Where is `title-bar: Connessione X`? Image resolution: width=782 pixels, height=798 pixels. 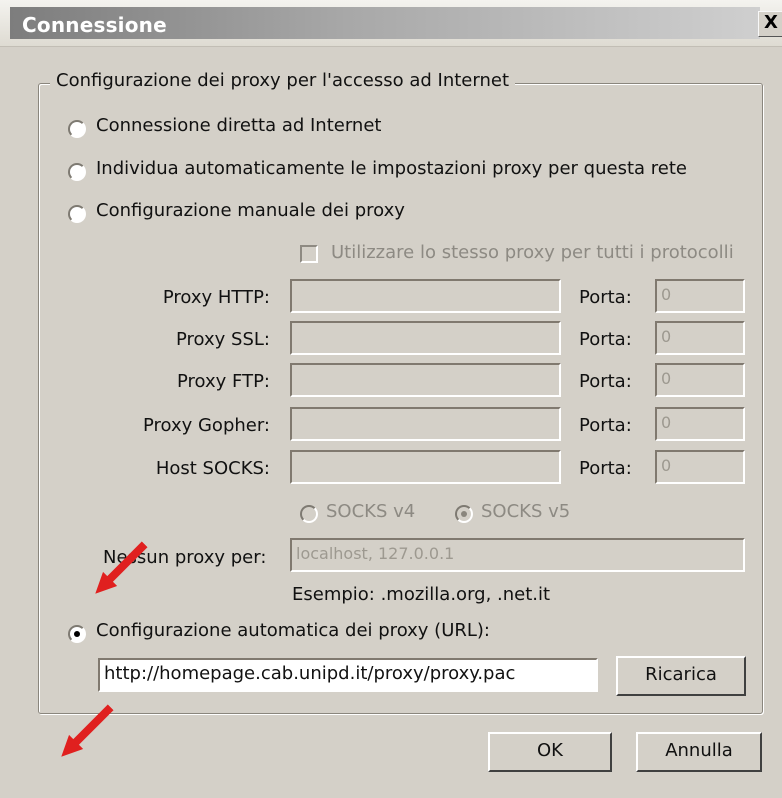
title-bar: Connessione X is located at coordinates (391, 23).